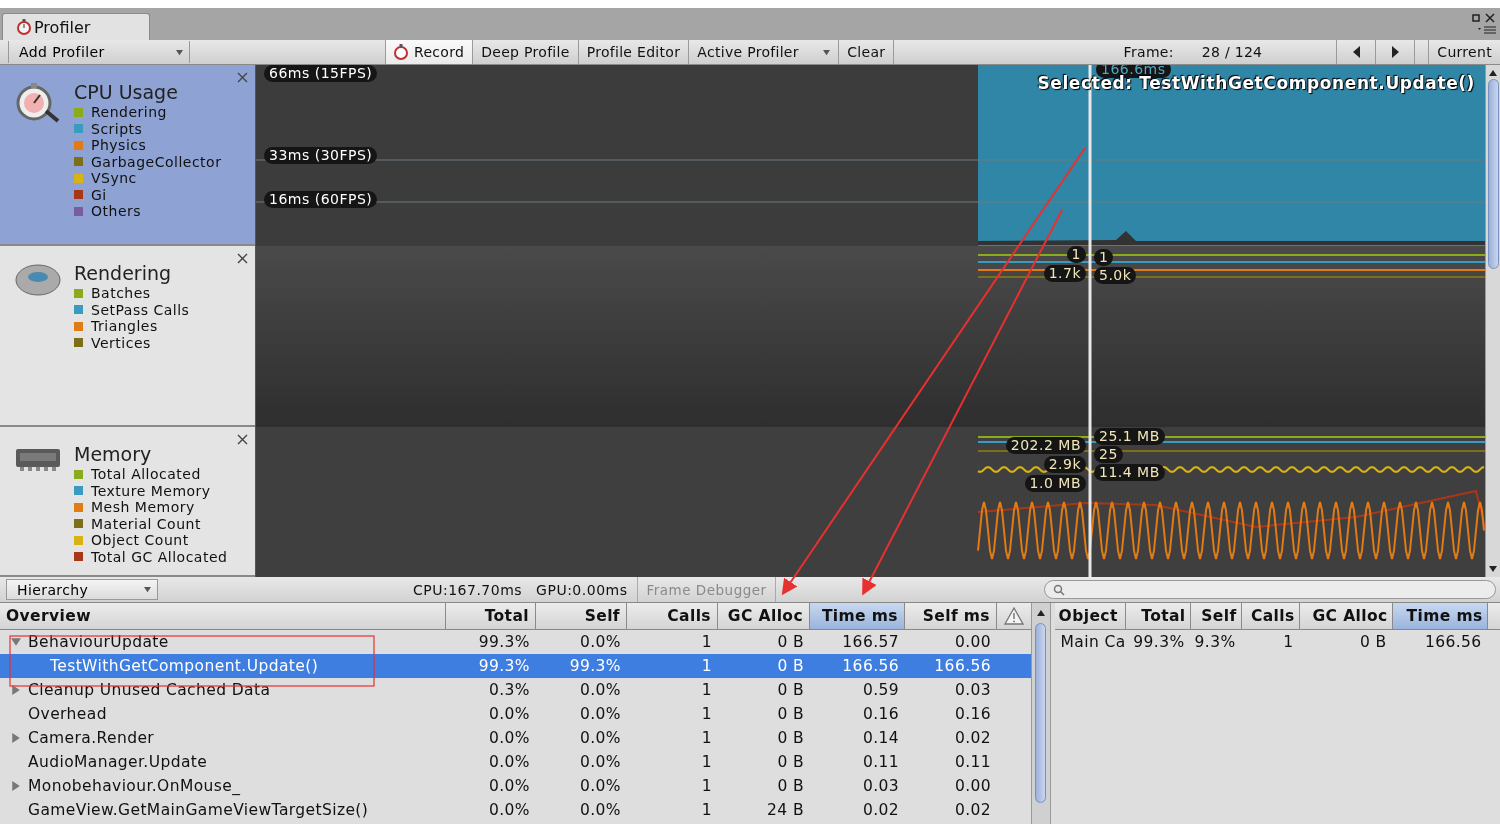  Describe the element at coordinates (113, 454) in the screenshot. I see `module-title: Memory` at that location.